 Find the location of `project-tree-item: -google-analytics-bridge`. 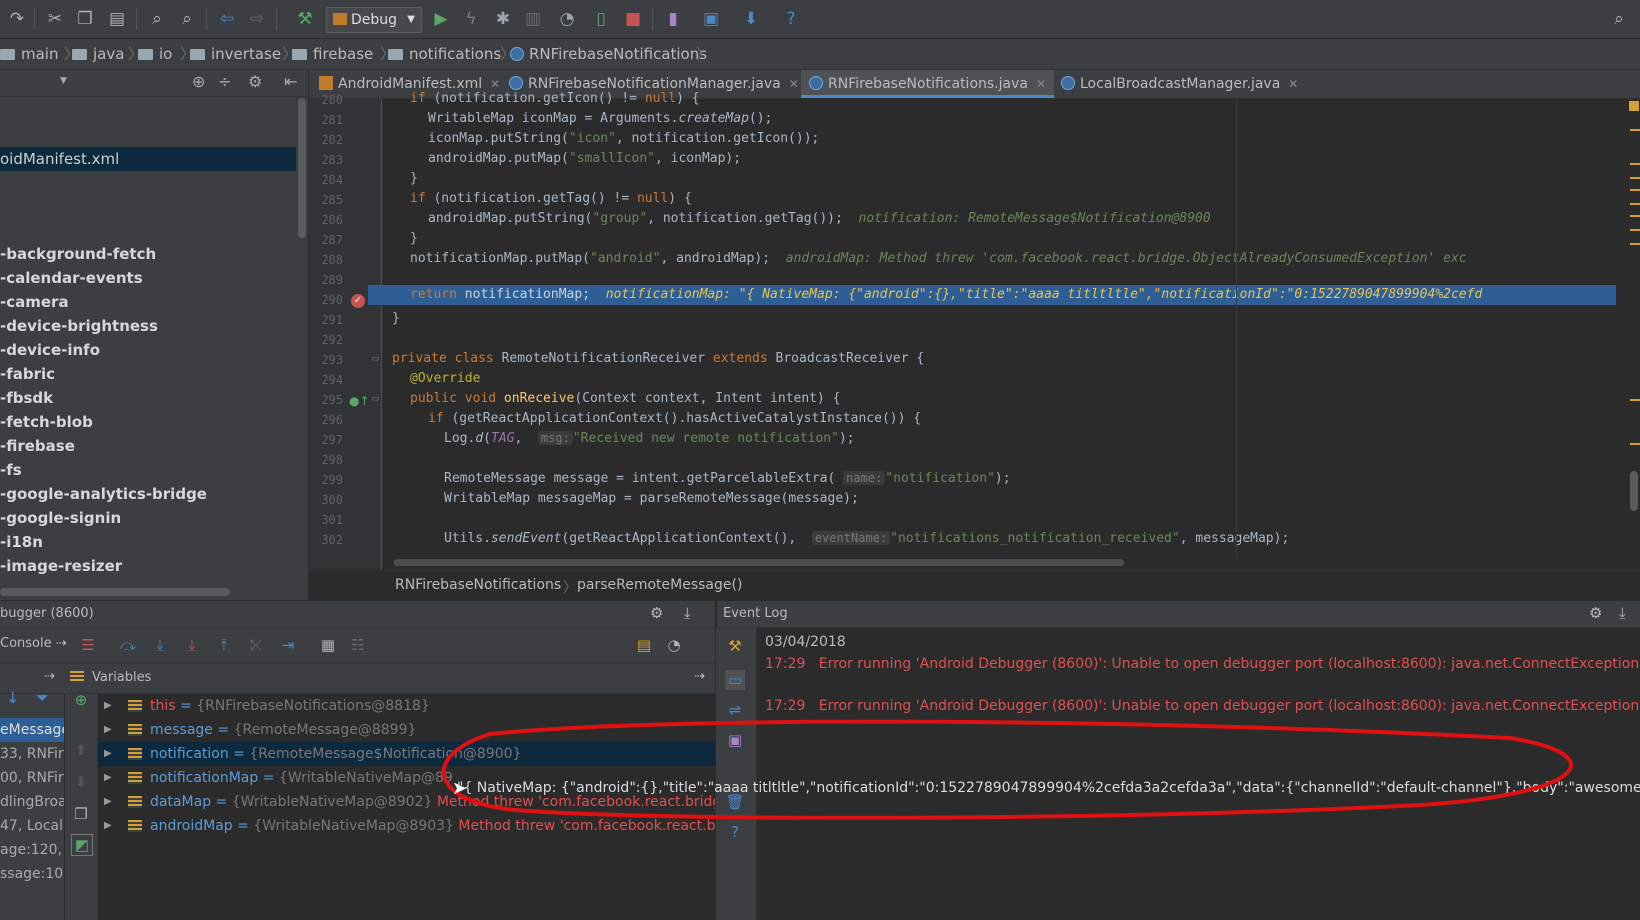

project-tree-item: -google-analytics-bridge is located at coordinates (103, 494).